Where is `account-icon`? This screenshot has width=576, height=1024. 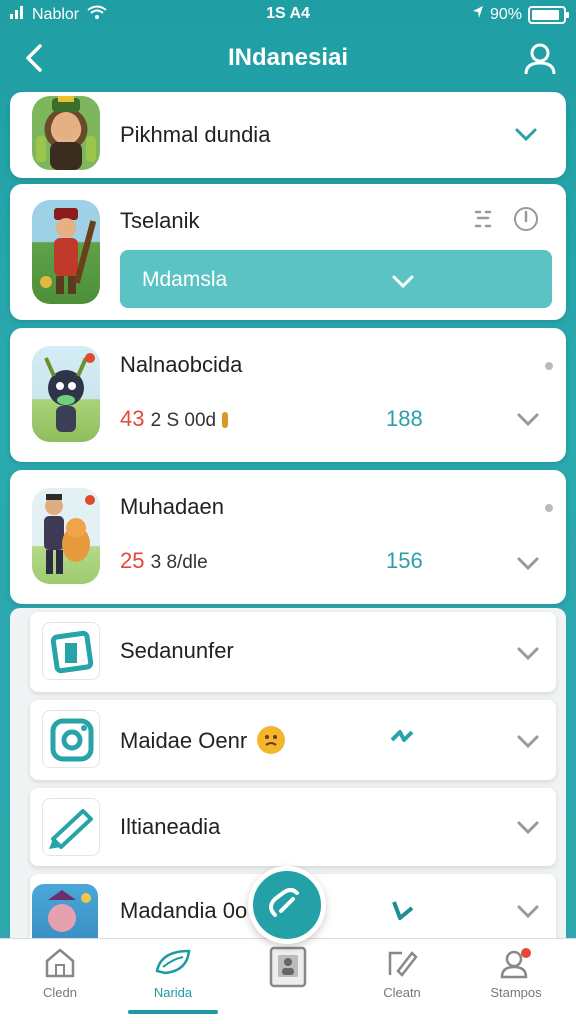
account-icon is located at coordinates (515, 963).